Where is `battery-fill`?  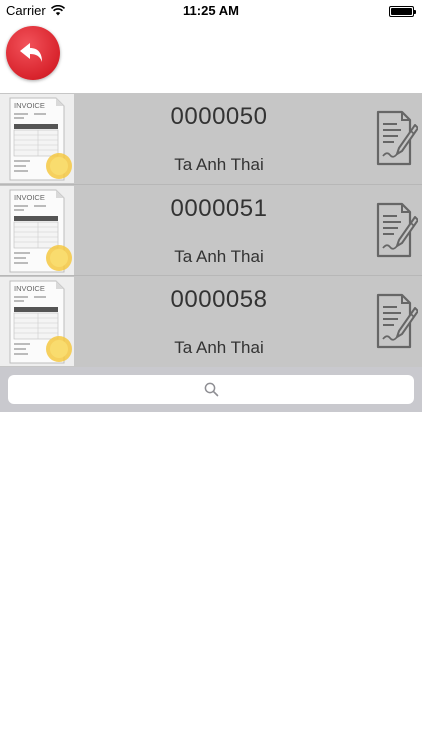
battery-fill is located at coordinates (401, 11).